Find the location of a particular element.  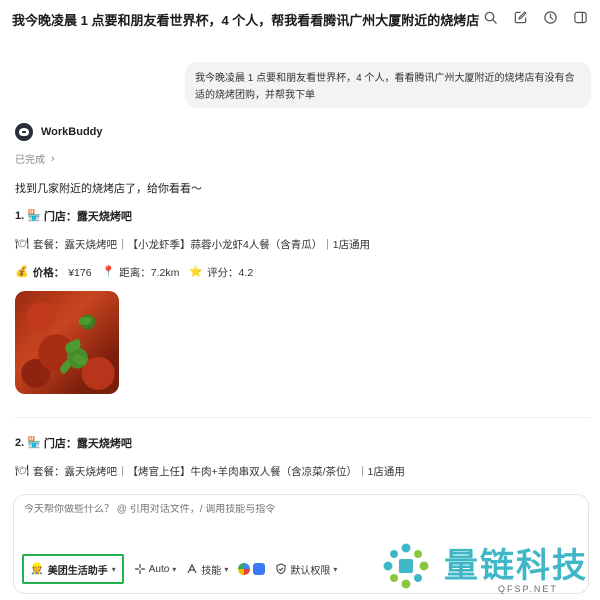

money-bag-icon: 💰 is located at coordinates (22, 272).